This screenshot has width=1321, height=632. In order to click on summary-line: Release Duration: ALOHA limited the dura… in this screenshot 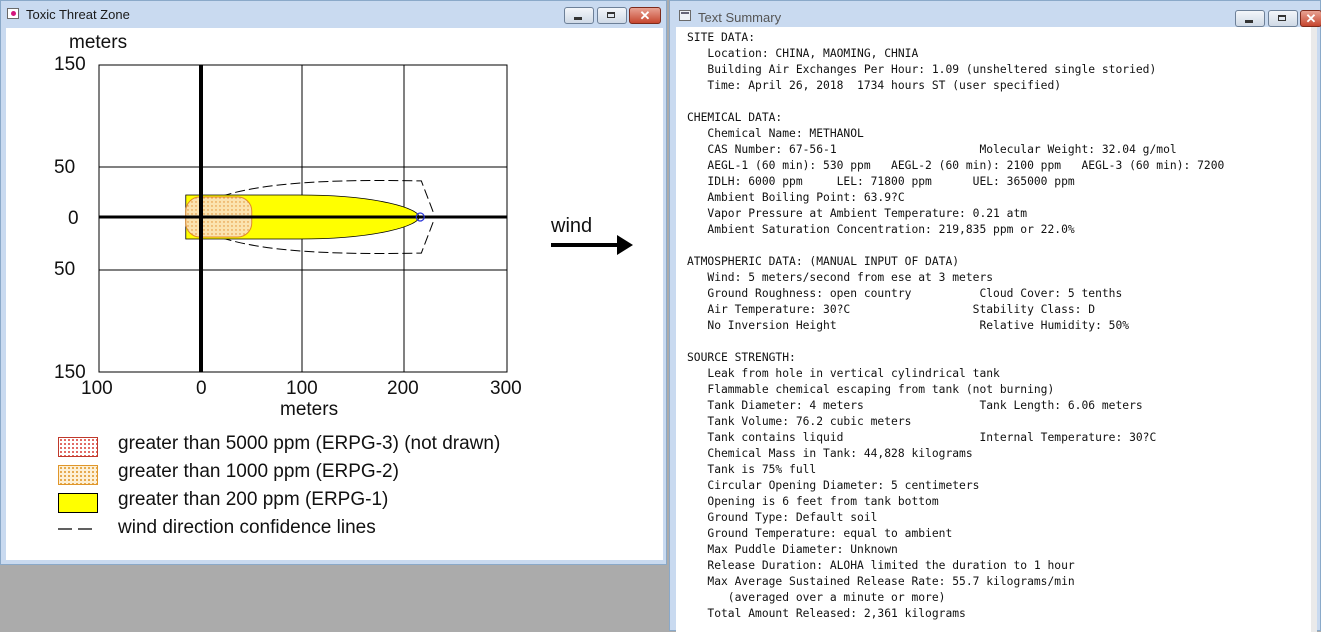, I will do `click(881, 565)`.